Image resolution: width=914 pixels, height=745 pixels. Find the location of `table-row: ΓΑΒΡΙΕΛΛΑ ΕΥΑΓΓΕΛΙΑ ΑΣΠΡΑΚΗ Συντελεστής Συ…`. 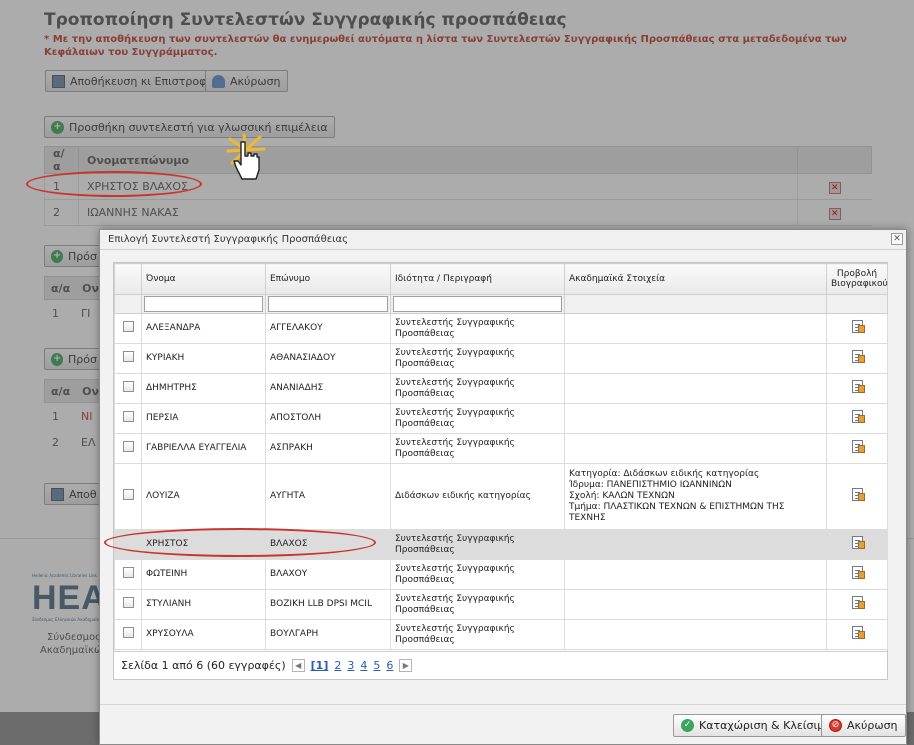

table-row: ΓΑΒΡΙΕΛΛΑ ΕΥΑΓΓΕΛΙΑ ΑΣΠΡΑΚΗ Συντελεστής Συ… is located at coordinates (501, 448).